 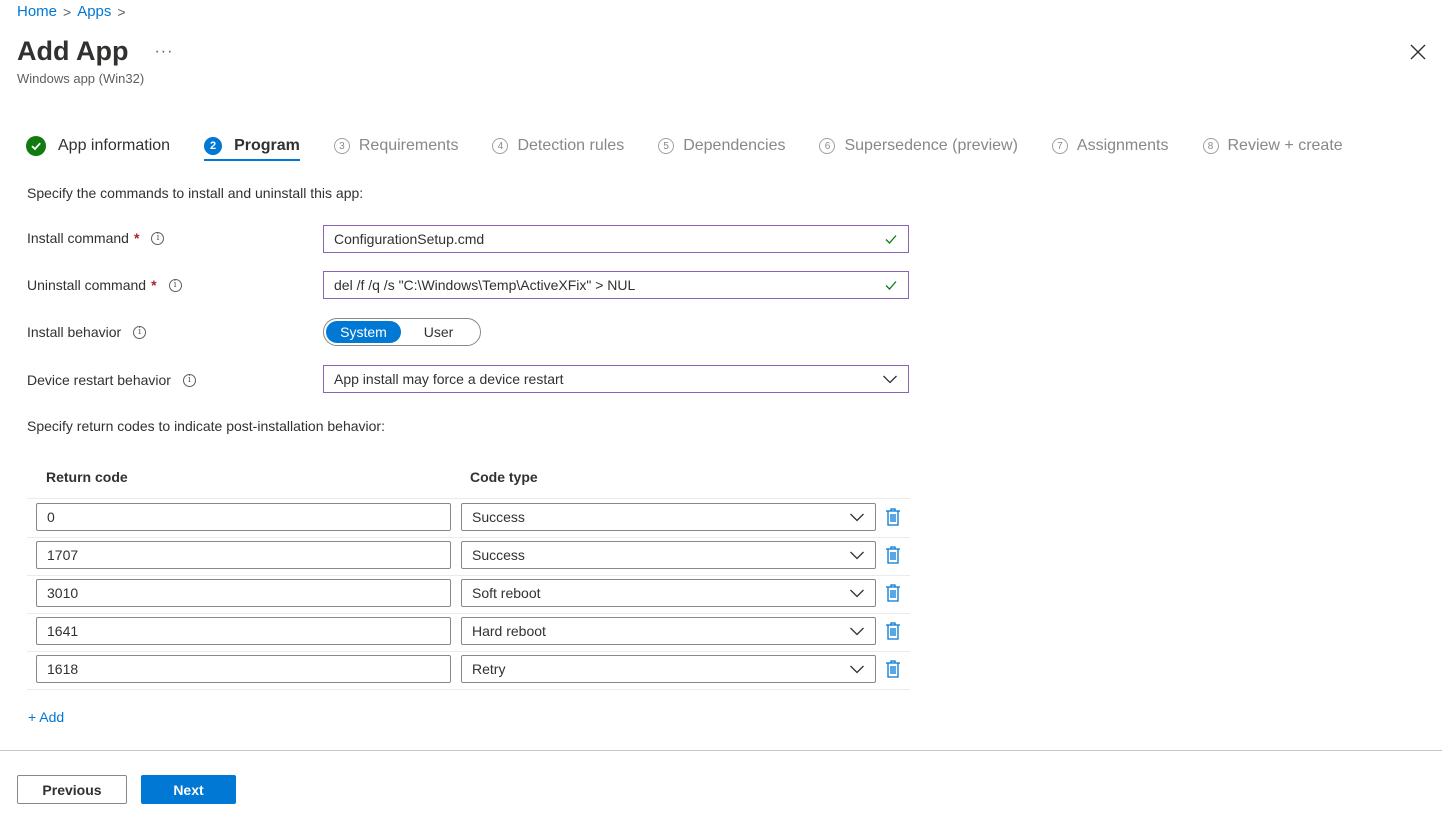 I want to click on step-detection-rules: 4 Detection rules, so click(x=558, y=146).